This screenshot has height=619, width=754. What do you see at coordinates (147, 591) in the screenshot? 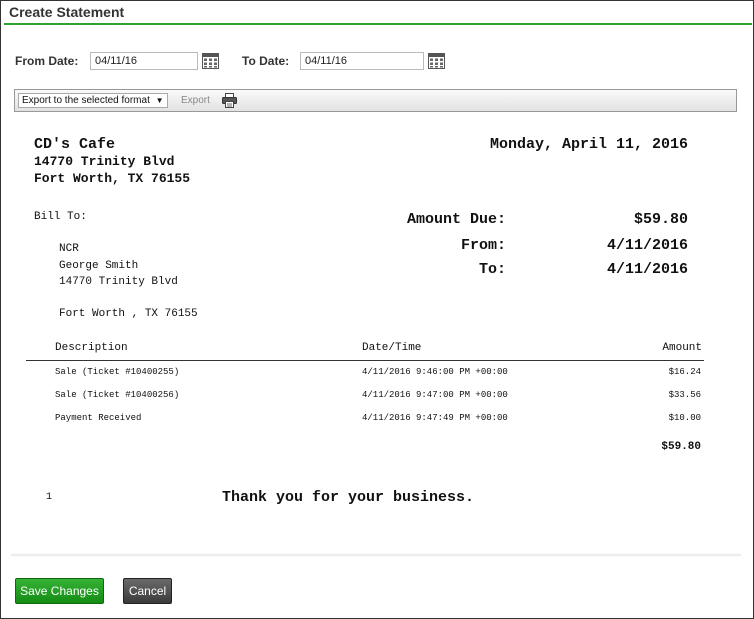
I see `cancel-button: Cancel` at bounding box center [147, 591].